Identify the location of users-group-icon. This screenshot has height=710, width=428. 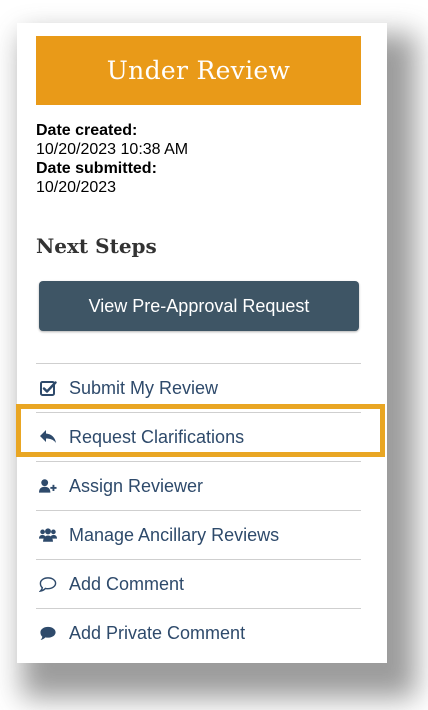
(48, 535).